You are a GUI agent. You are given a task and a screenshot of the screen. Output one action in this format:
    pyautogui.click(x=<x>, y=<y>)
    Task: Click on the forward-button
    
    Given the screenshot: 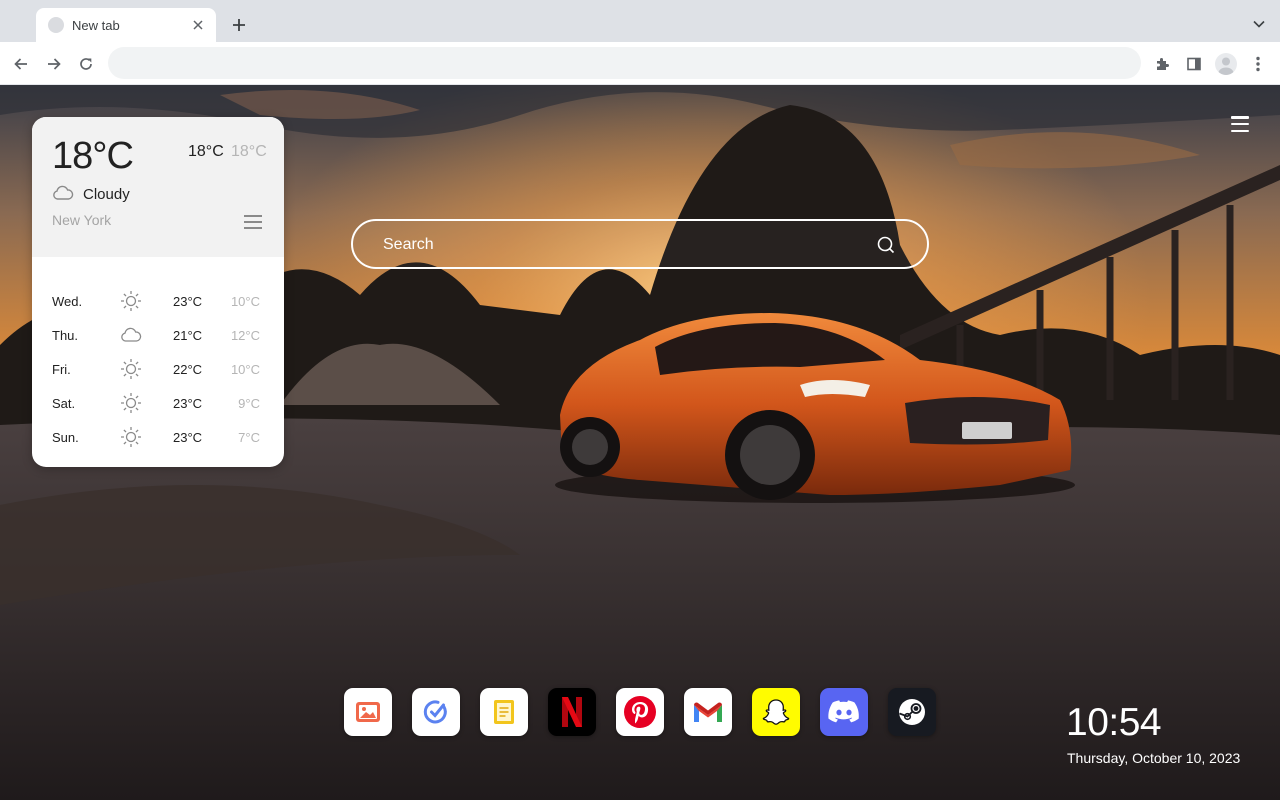 What is the action you would take?
    pyautogui.click(x=54, y=64)
    